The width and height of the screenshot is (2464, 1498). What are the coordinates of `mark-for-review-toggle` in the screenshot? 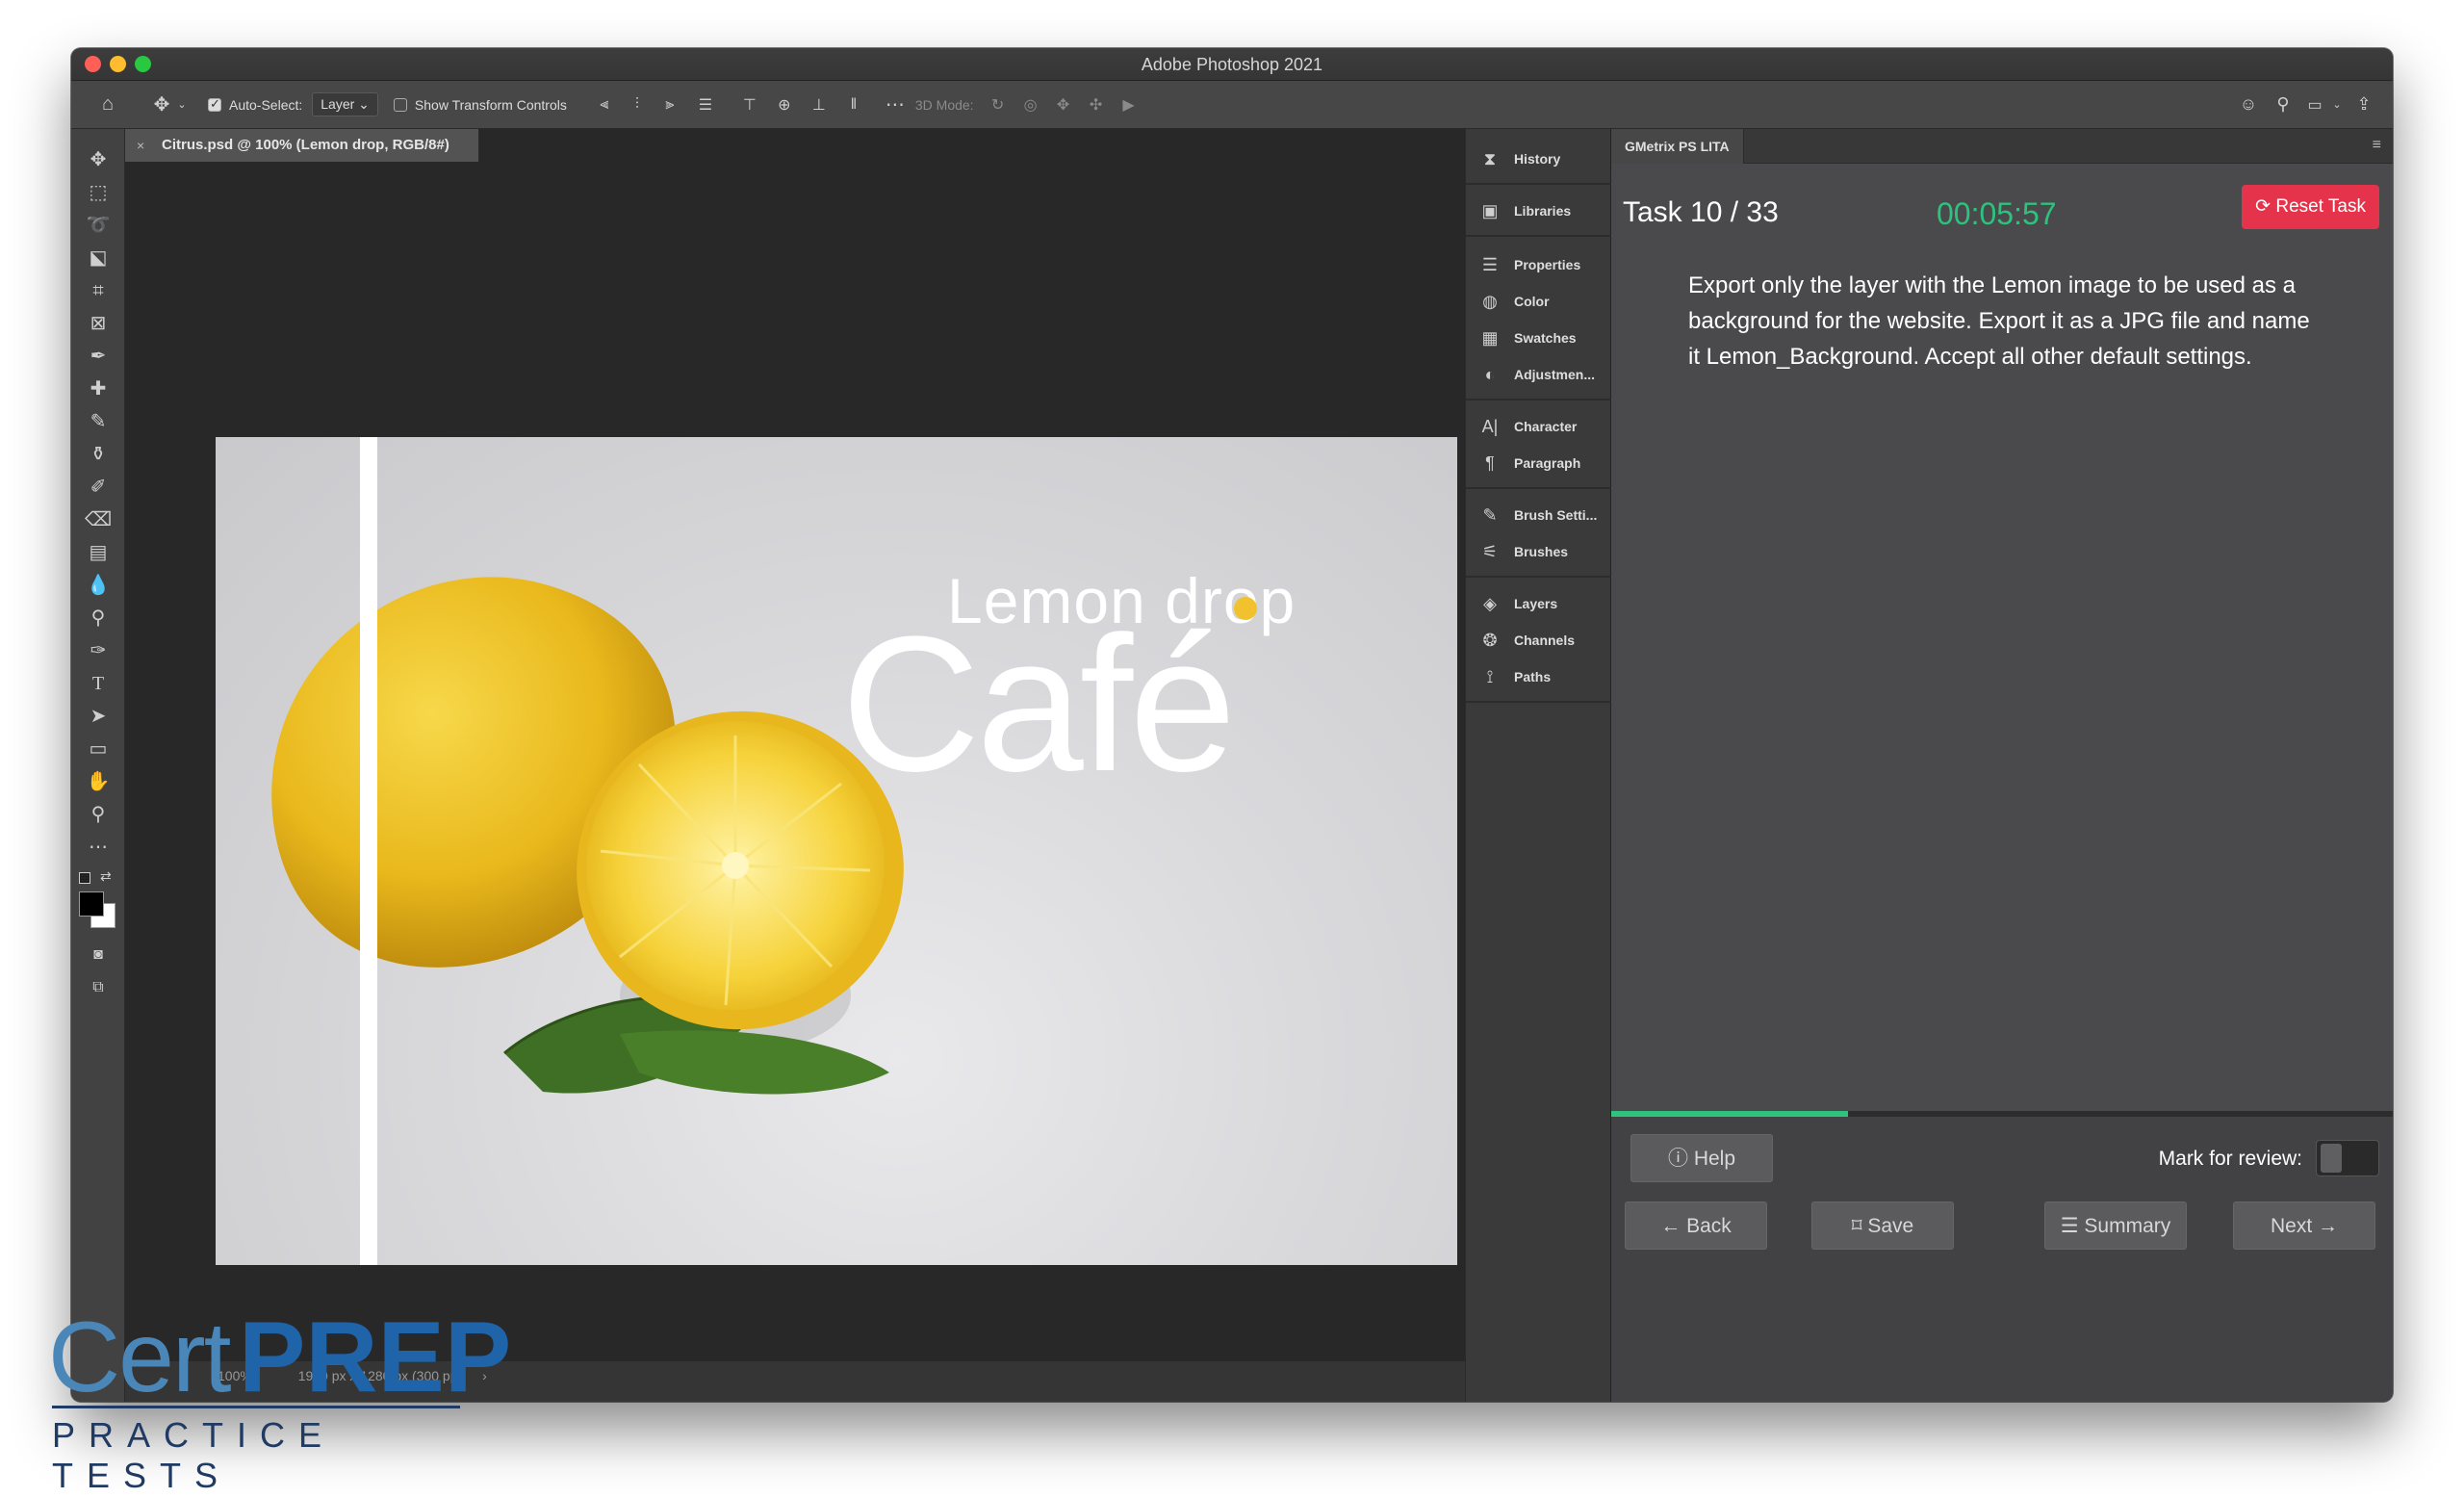 It's located at (2347, 1158).